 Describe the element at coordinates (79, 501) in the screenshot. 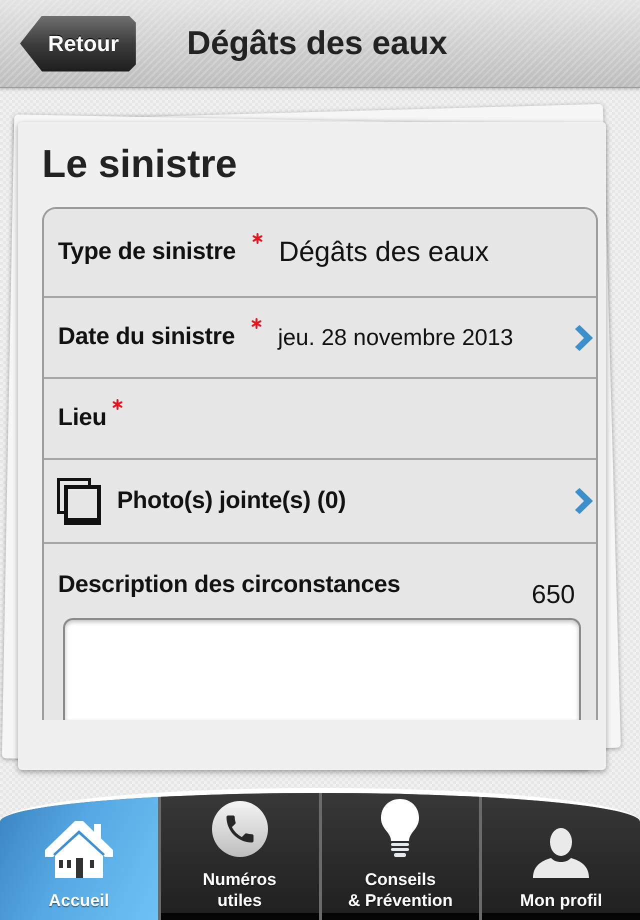

I see `photos-icon` at that location.